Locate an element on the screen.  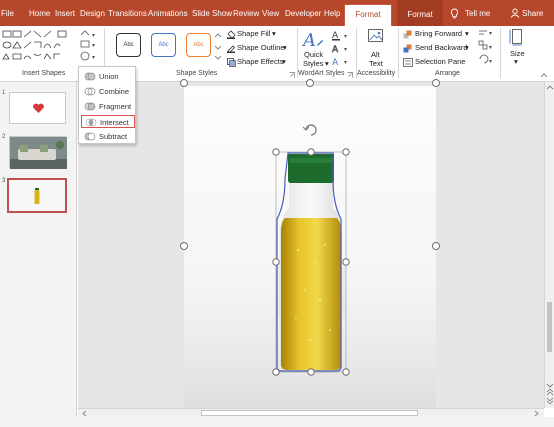
slide-thumbnail-3-selected is located at coordinates (37, 195).